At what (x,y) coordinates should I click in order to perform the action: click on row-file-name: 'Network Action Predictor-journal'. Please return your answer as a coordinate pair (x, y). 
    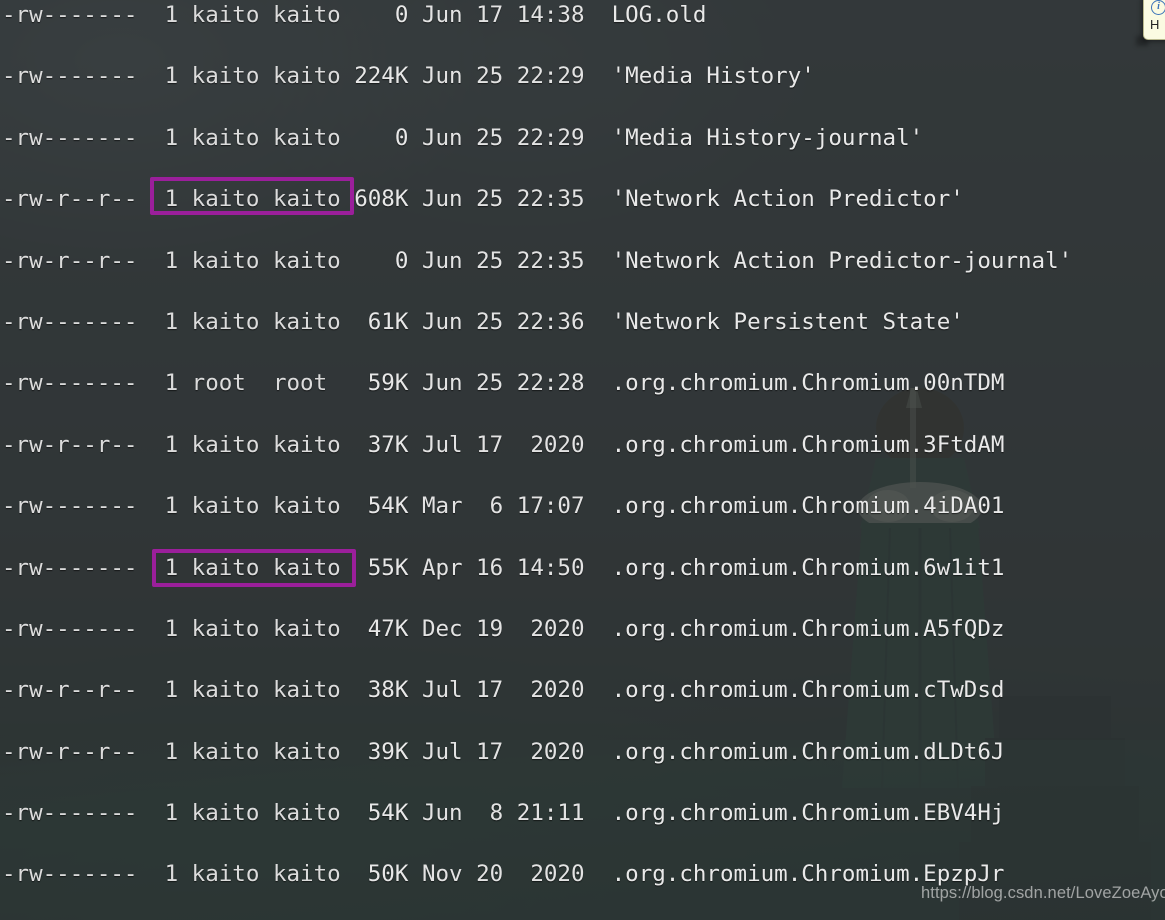
    Looking at the image, I should click on (842, 260).